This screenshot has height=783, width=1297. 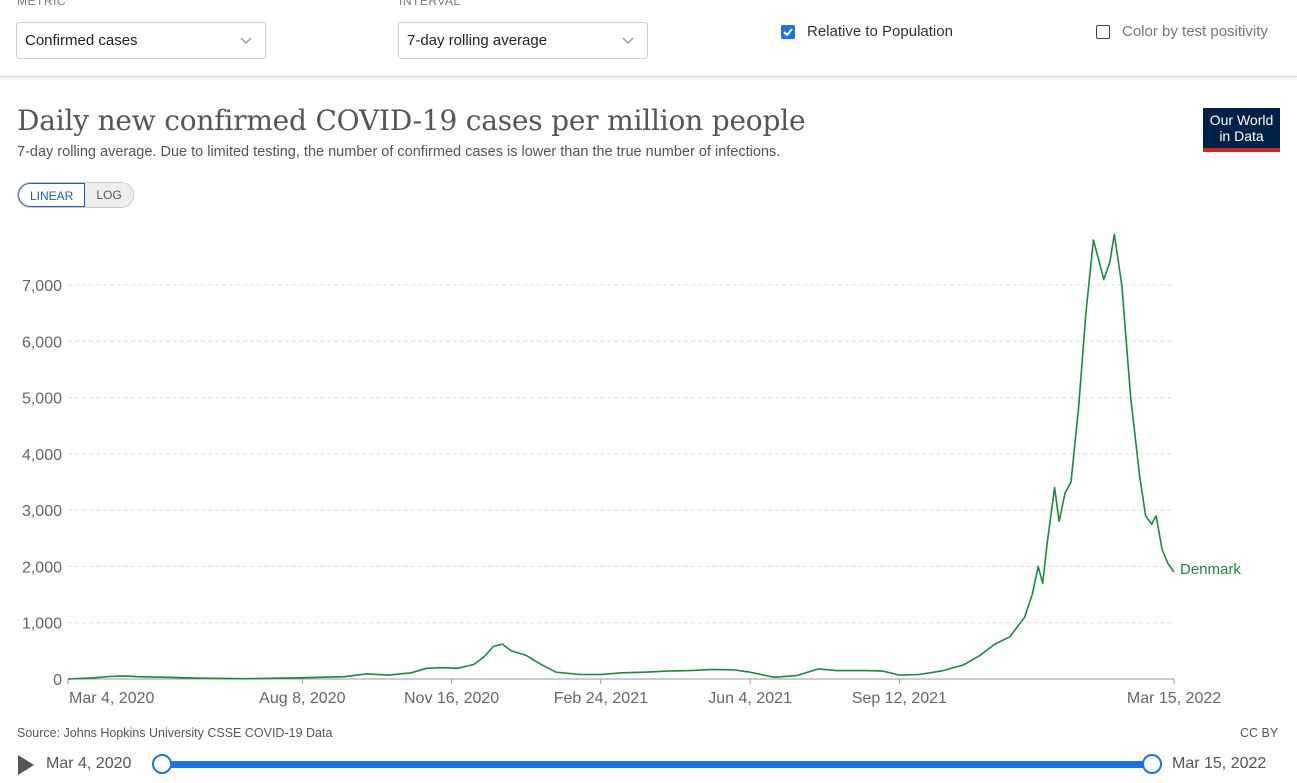 What do you see at coordinates (788, 31) in the screenshot?
I see `checkbox-checked-icon` at bounding box center [788, 31].